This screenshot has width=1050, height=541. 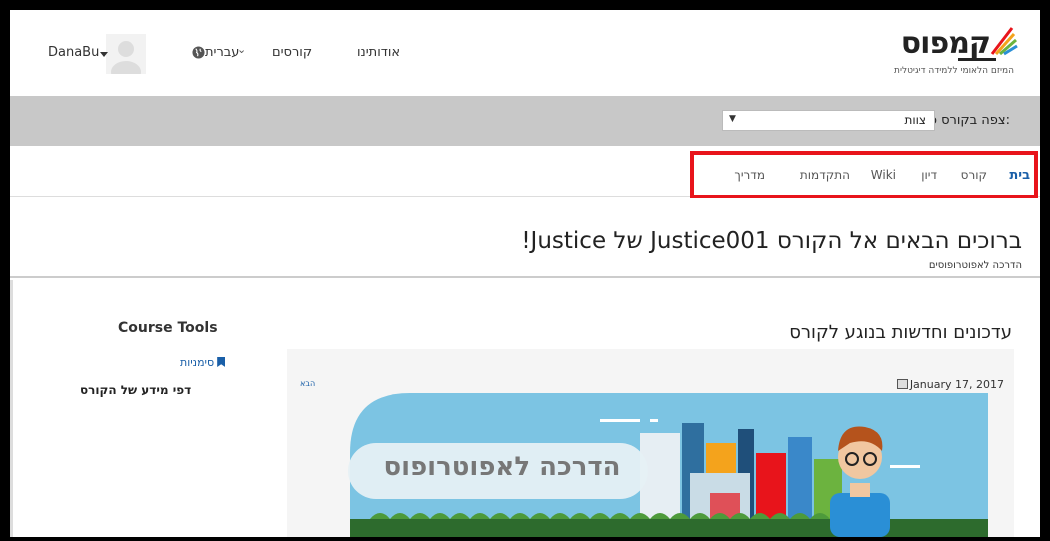 What do you see at coordinates (974, 175) in the screenshot?
I see `tab-course: קורס` at bounding box center [974, 175].